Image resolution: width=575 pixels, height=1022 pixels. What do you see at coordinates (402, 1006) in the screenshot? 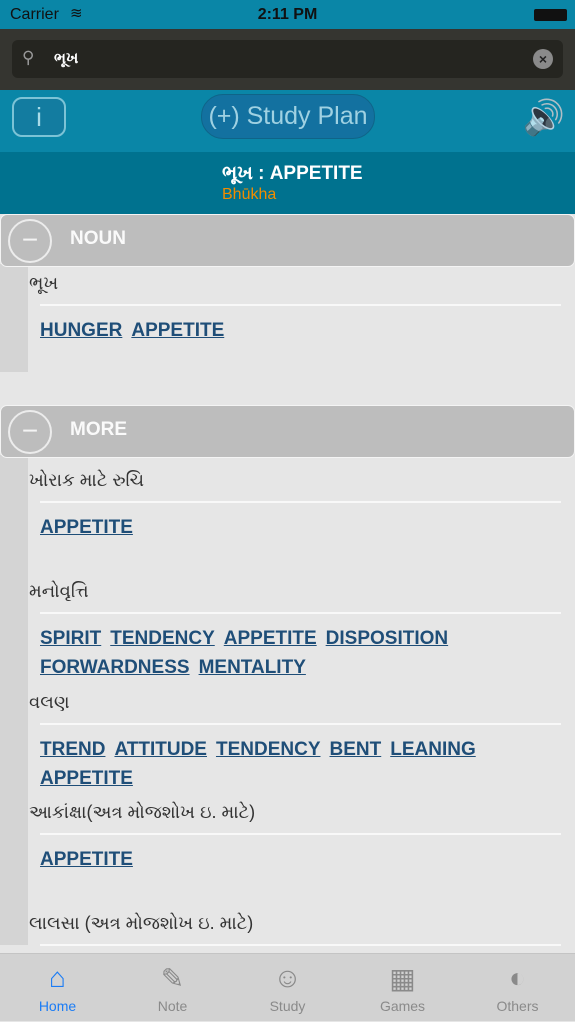
I see `tab-label: Games` at bounding box center [402, 1006].